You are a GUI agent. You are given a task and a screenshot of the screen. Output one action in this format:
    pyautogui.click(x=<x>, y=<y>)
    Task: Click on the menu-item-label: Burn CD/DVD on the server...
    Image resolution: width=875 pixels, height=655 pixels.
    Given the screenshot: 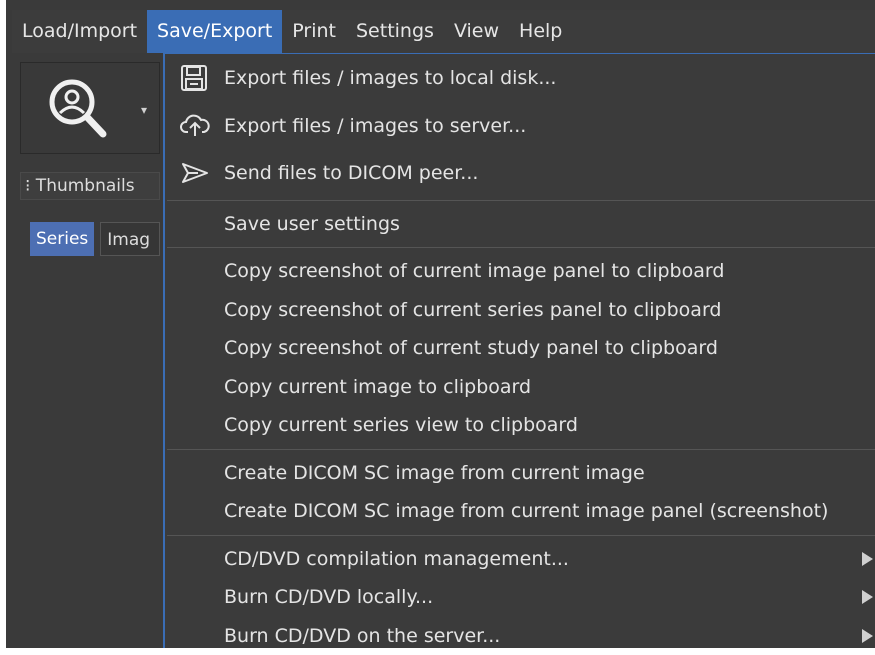 What is the action you would take?
    pyautogui.click(x=362, y=636)
    